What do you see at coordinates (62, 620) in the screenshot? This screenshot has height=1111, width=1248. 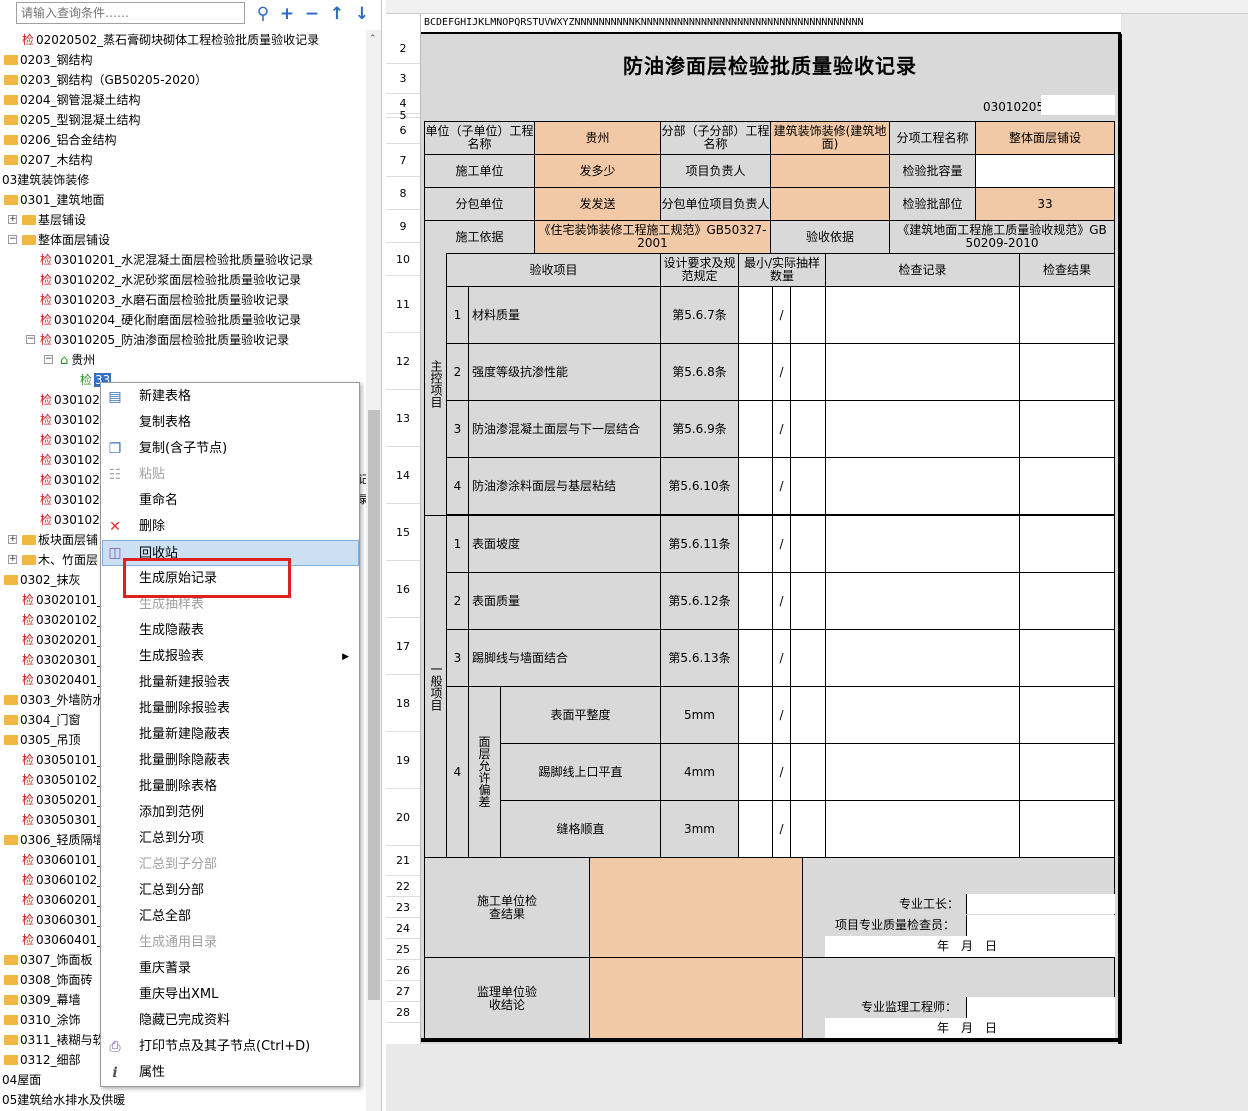 I see `tree-node: 检 03020102_` at bounding box center [62, 620].